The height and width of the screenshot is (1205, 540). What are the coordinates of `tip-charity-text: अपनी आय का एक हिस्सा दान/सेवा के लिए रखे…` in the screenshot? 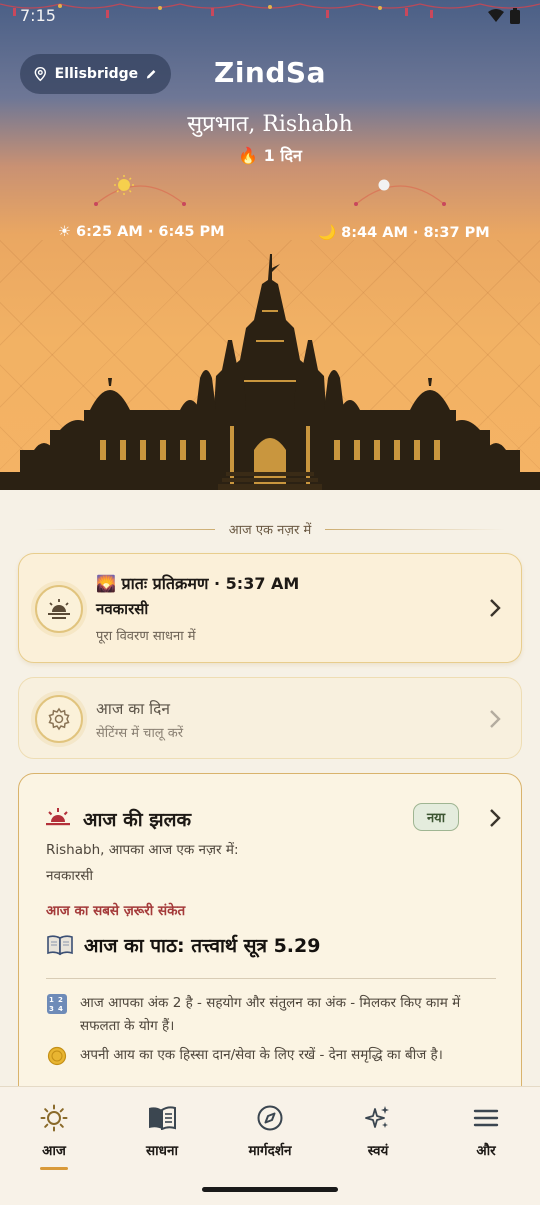 It's located at (261, 1055).